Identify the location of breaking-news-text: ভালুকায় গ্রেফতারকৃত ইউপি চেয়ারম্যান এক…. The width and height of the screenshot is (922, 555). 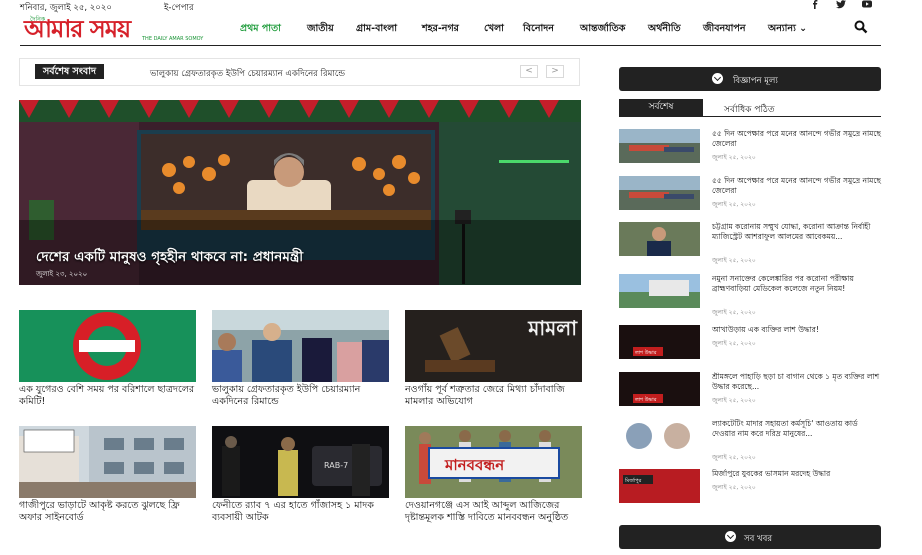
(247, 74).